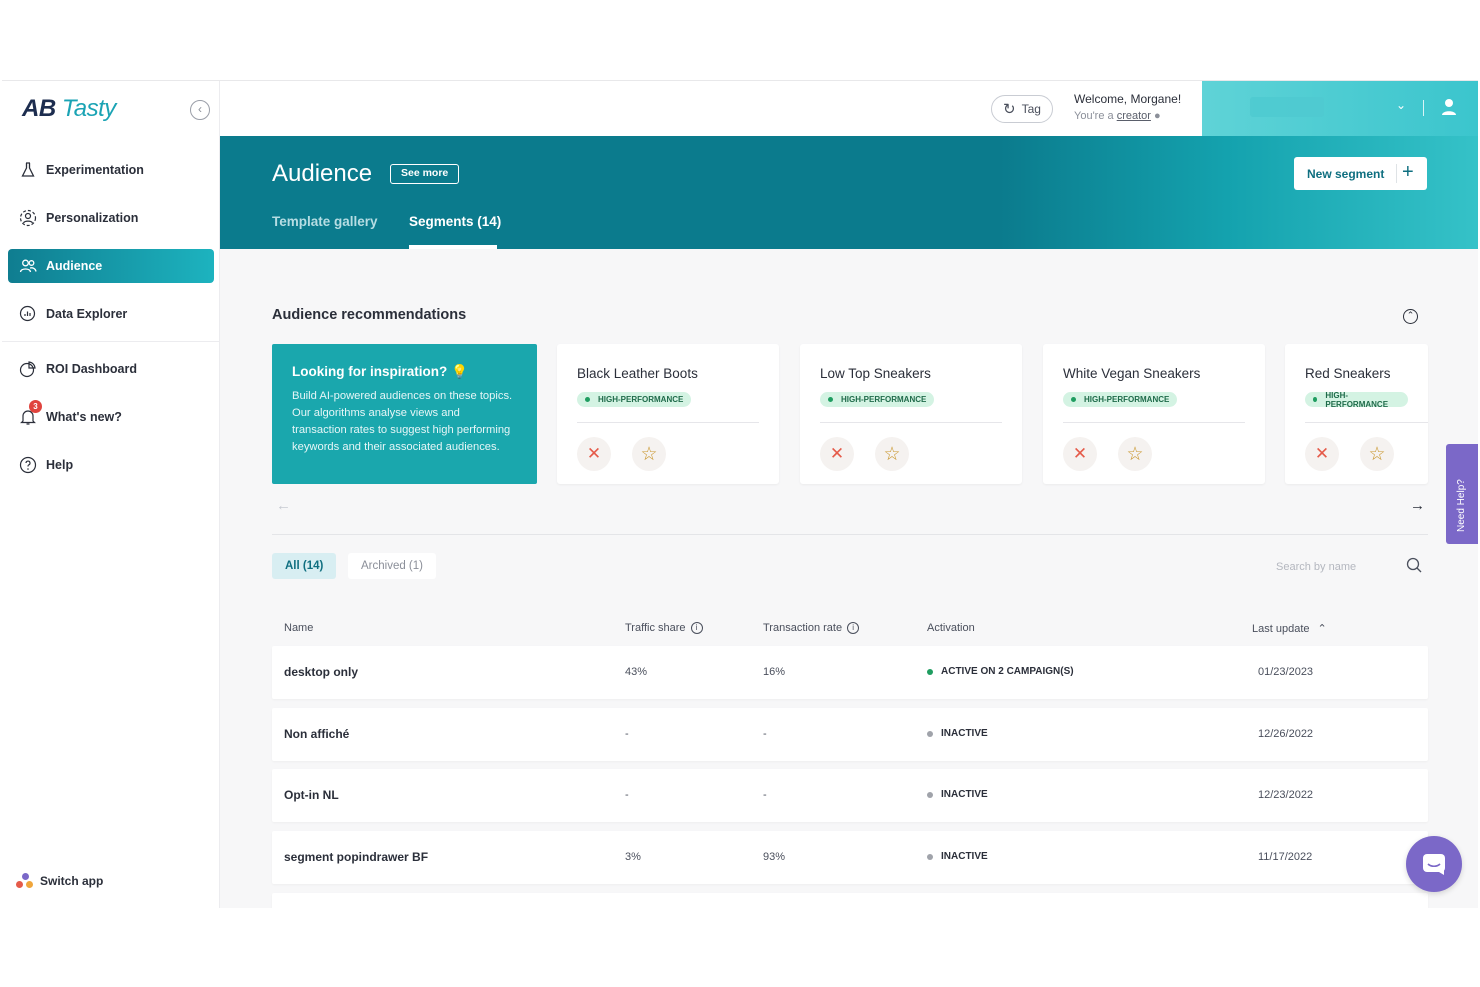 Image resolution: width=1480 pixels, height=987 pixels. What do you see at coordinates (321, 672) in the screenshot?
I see `segment-name: desktop only` at bounding box center [321, 672].